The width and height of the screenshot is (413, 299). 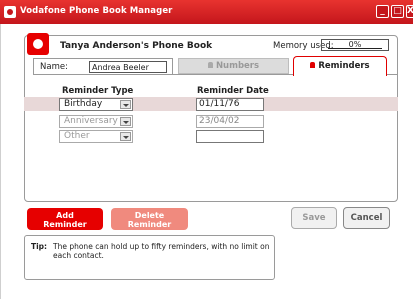 I want to click on window-minimize-icon: _, so click(x=382, y=11).